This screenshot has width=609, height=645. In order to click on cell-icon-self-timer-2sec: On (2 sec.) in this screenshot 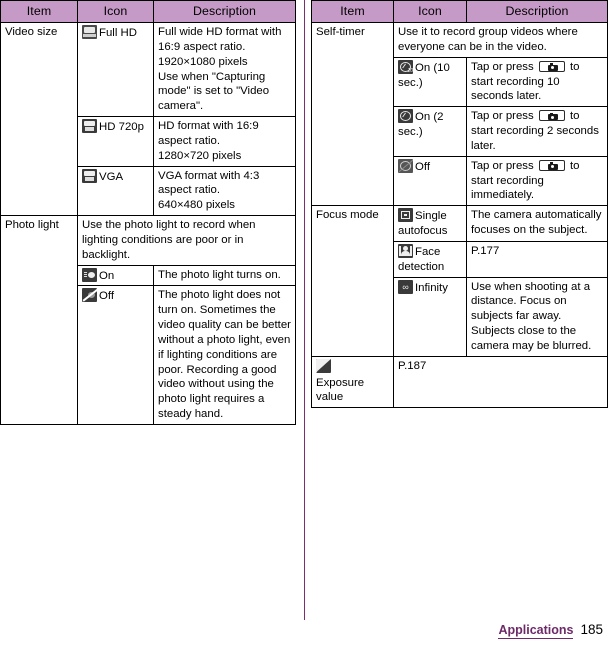, I will do `click(430, 131)`.